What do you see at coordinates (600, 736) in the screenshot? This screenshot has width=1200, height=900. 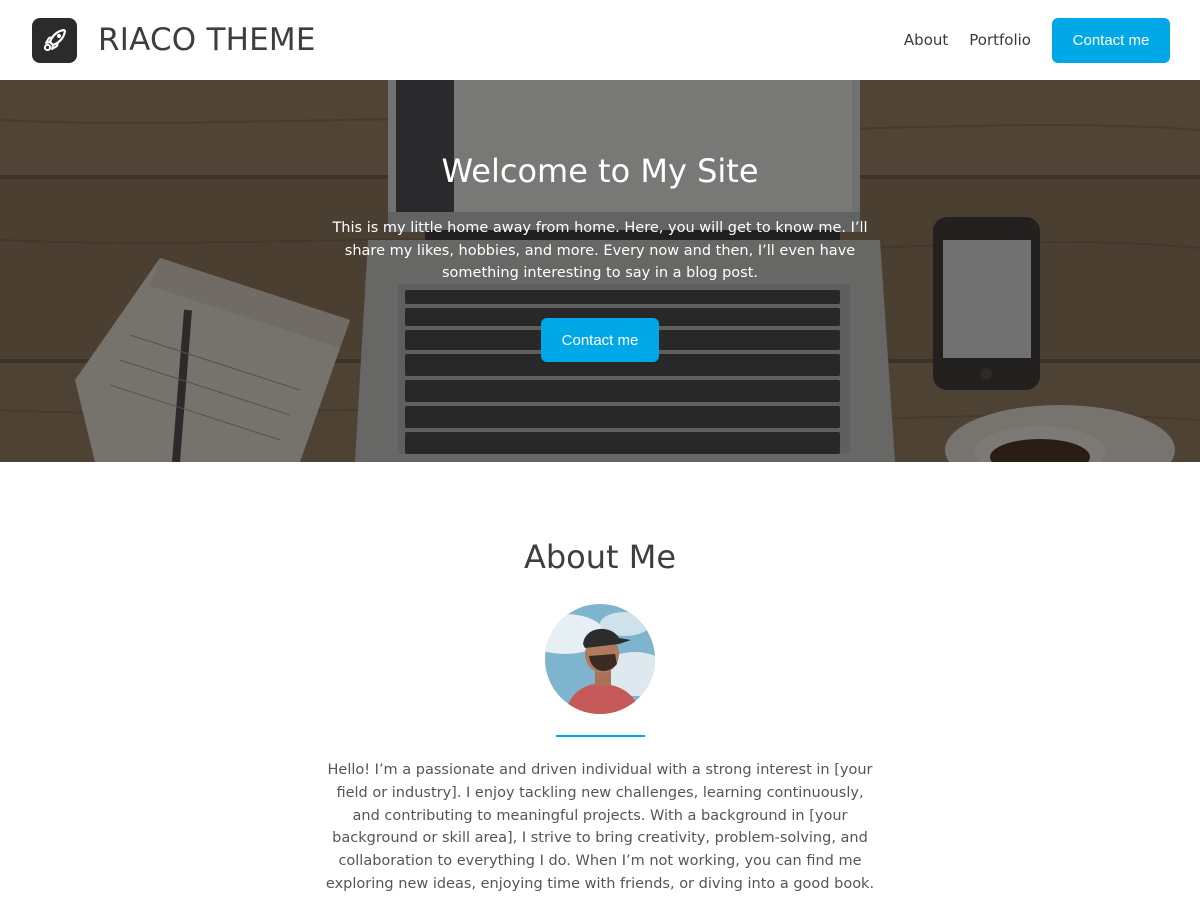 I see `about-divider` at bounding box center [600, 736].